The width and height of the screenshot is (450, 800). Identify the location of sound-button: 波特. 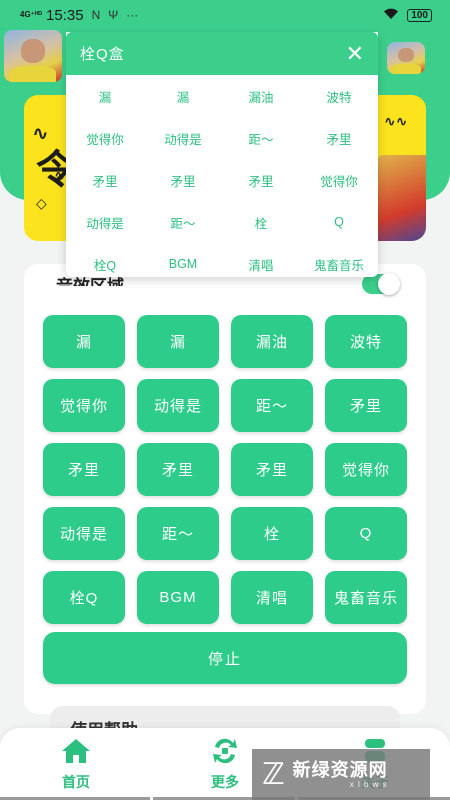
(366, 341).